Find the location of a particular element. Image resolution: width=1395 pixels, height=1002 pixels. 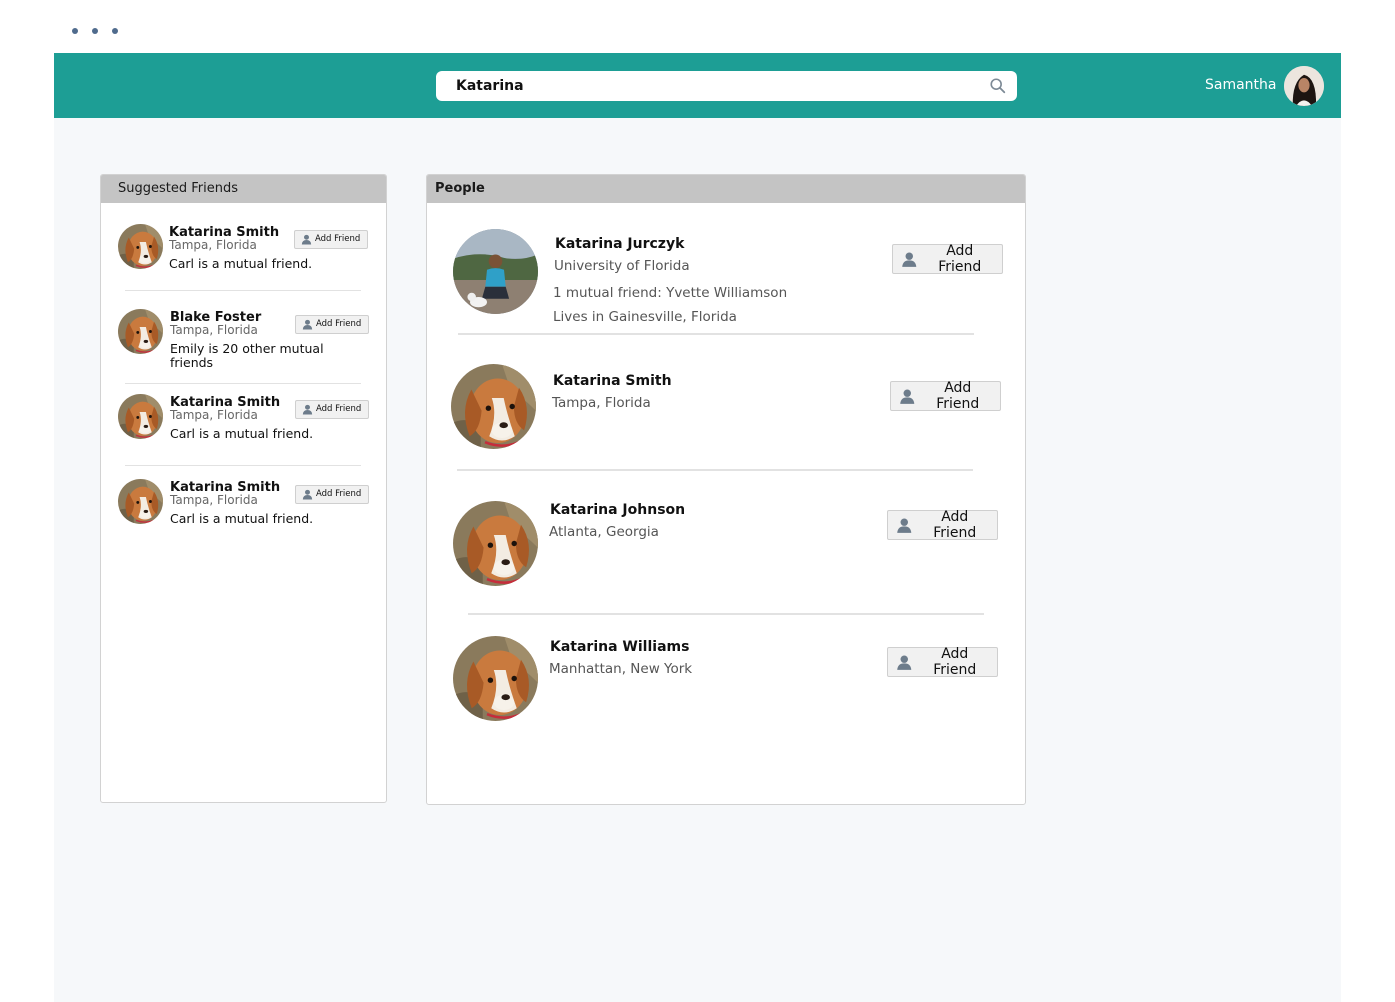

person-location: Tampa, Florida is located at coordinates (601, 403).